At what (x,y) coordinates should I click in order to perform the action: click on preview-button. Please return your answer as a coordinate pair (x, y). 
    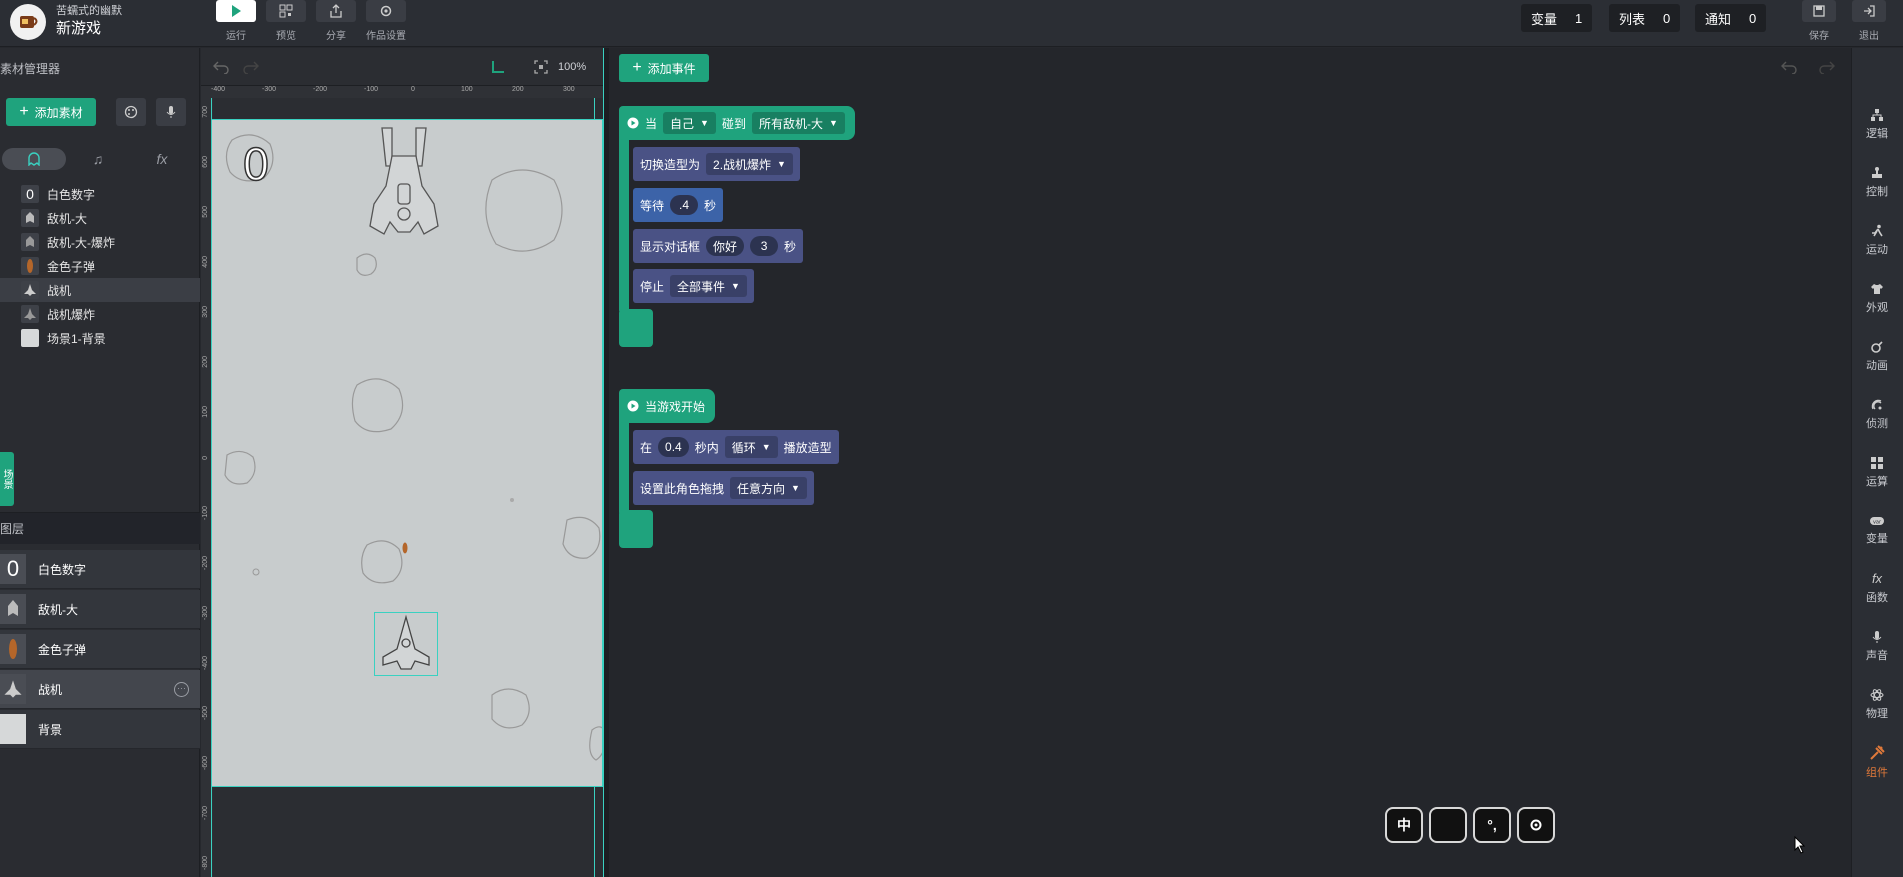
    Looking at the image, I should click on (286, 11).